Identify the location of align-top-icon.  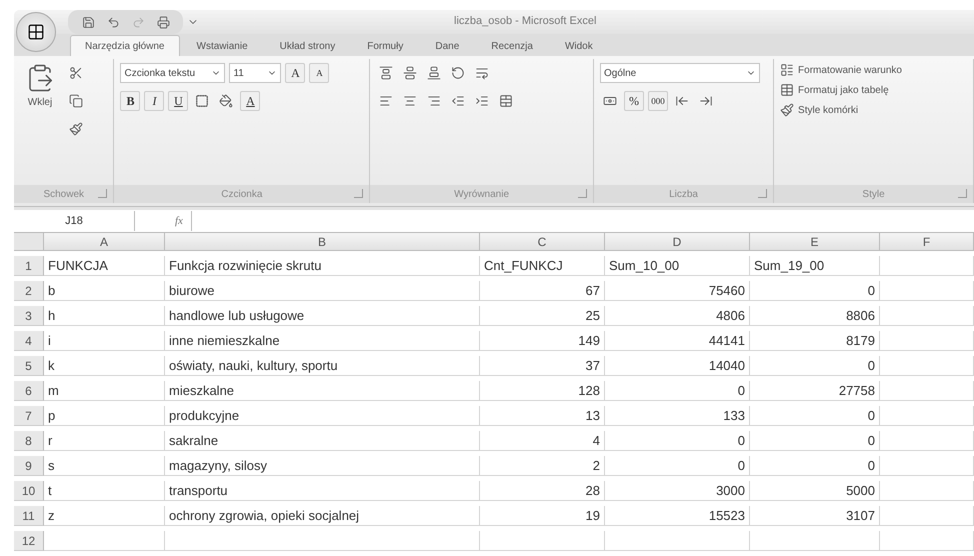
(386, 73).